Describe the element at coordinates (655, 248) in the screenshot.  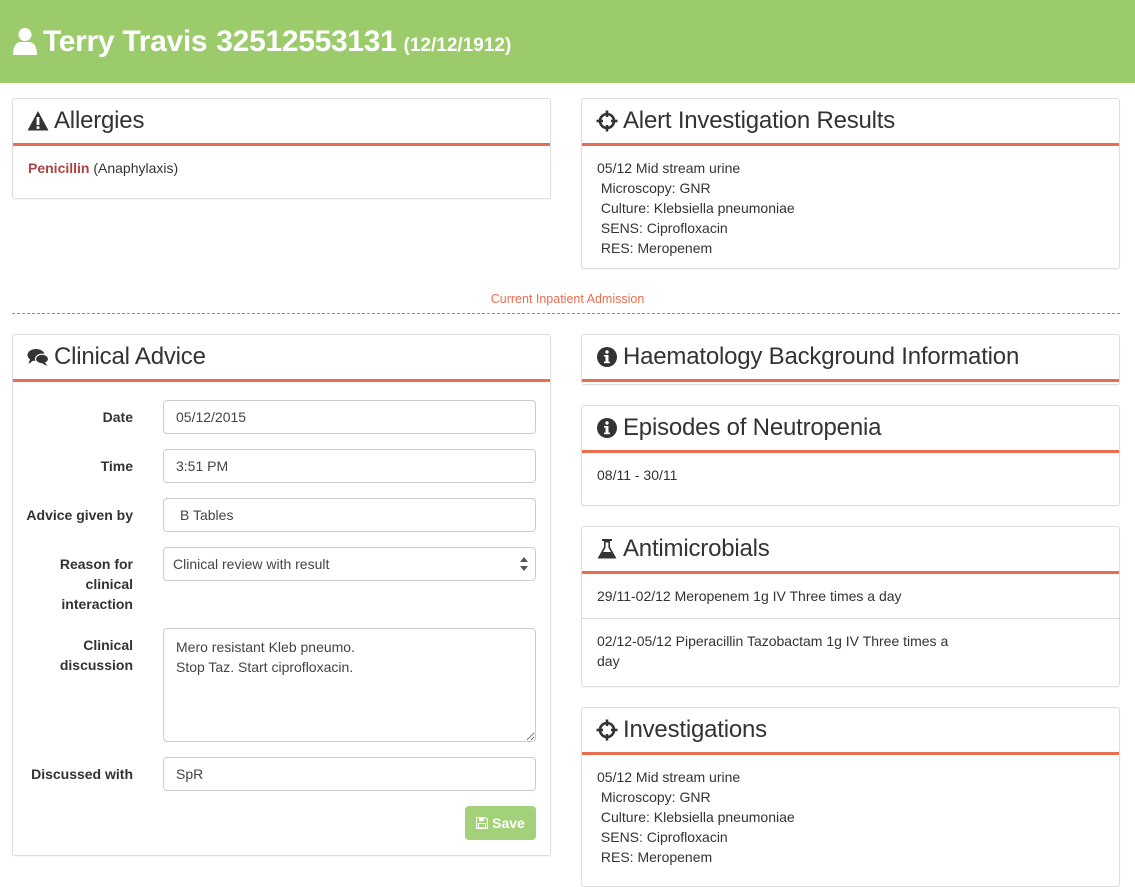
I see `result-line: RES: Meropenem` at that location.